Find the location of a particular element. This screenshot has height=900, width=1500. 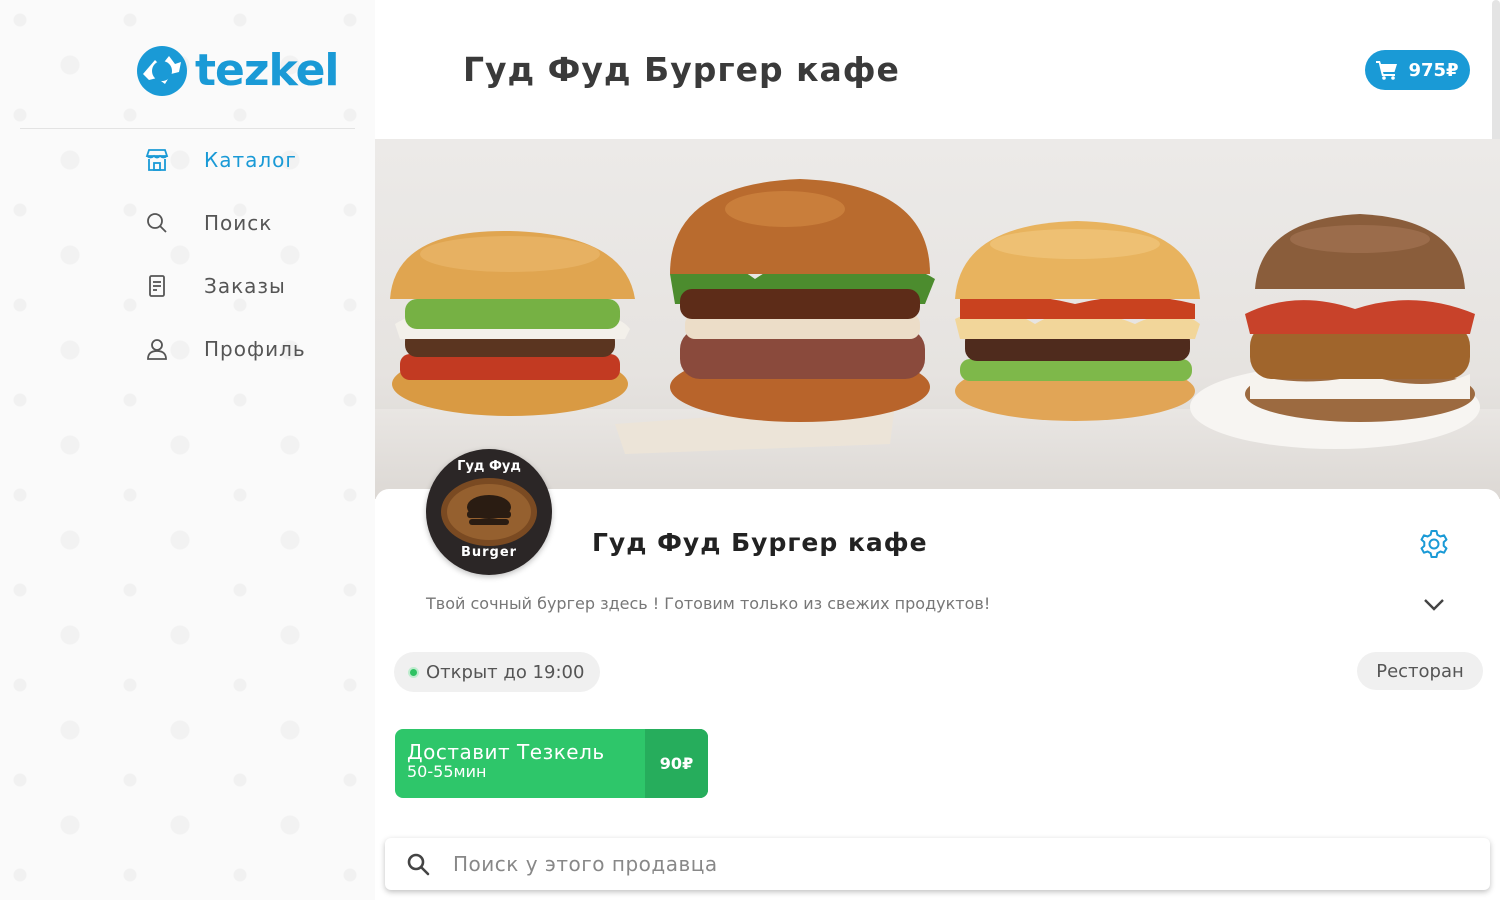

settings-button is located at coordinates (1434, 544).